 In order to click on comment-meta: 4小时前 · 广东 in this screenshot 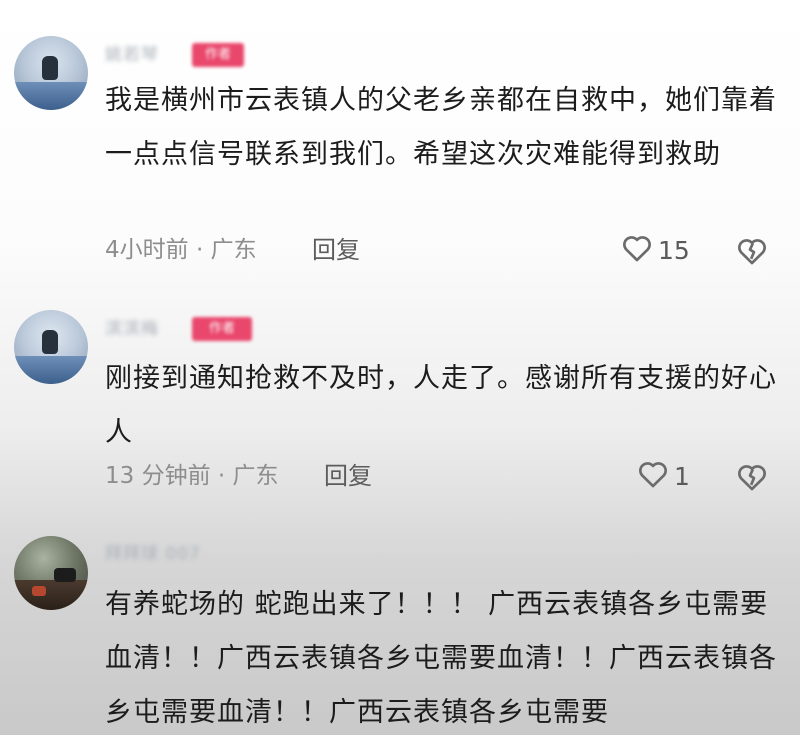, I will do `click(181, 250)`.